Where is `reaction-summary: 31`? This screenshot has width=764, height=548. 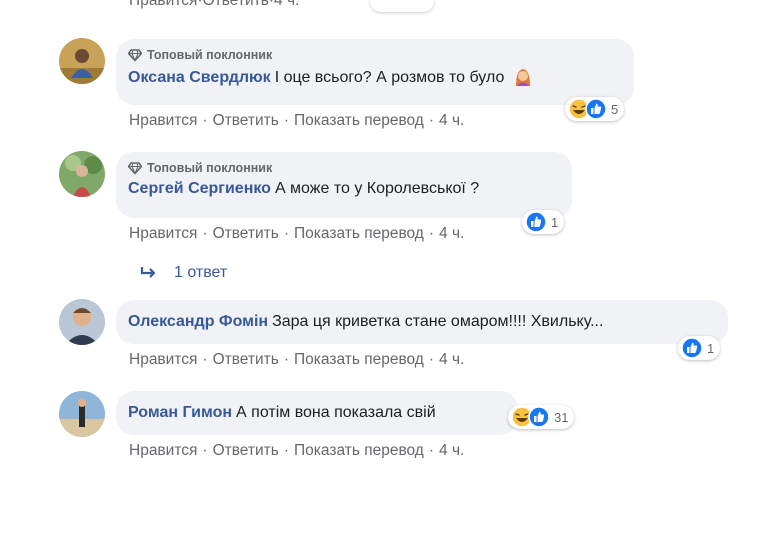 reaction-summary: 31 is located at coordinates (541, 417).